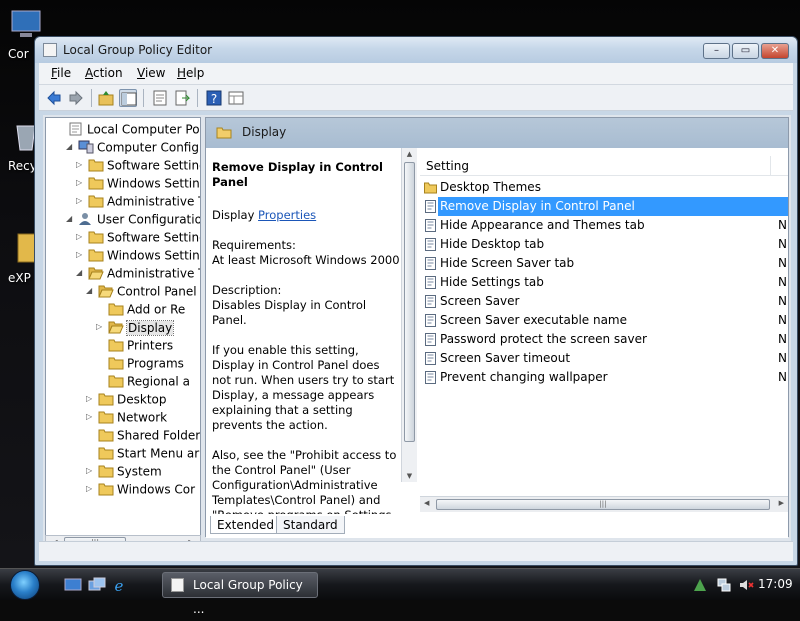  Describe the element at coordinates (409, 476) in the screenshot. I see `scroll-down-icon: ▼` at that location.